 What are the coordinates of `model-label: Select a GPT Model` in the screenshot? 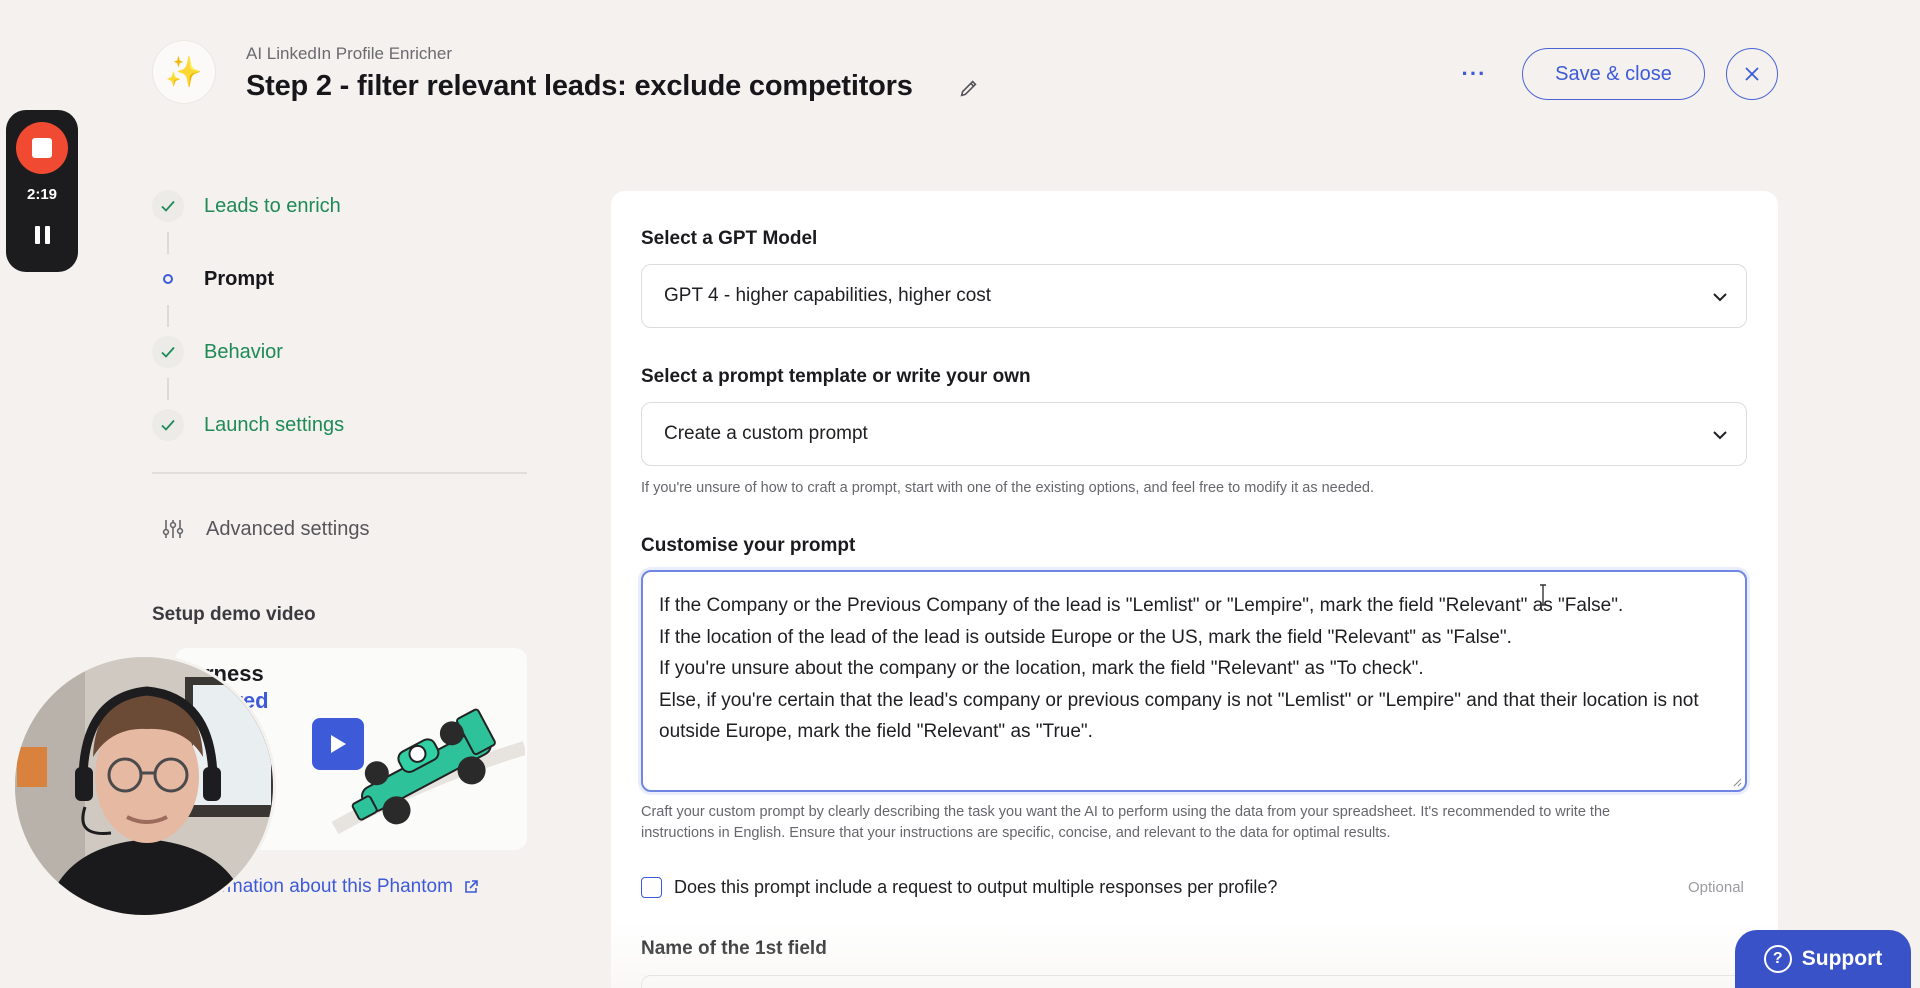 It's located at (729, 238).